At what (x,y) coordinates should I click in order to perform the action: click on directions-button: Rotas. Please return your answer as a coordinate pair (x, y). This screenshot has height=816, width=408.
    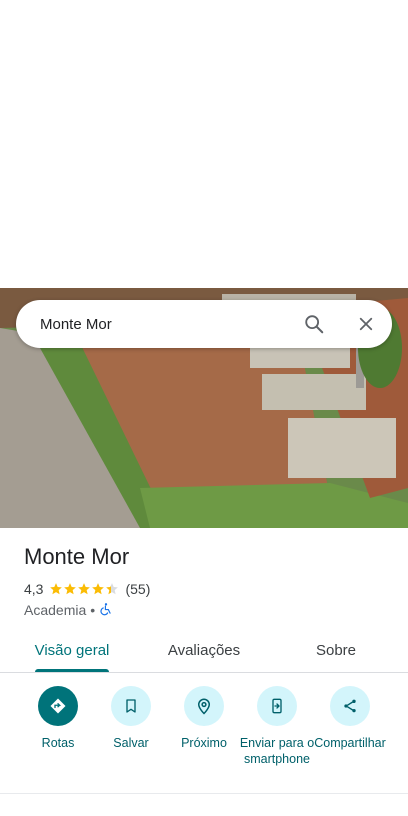
    Looking at the image, I should click on (58, 718).